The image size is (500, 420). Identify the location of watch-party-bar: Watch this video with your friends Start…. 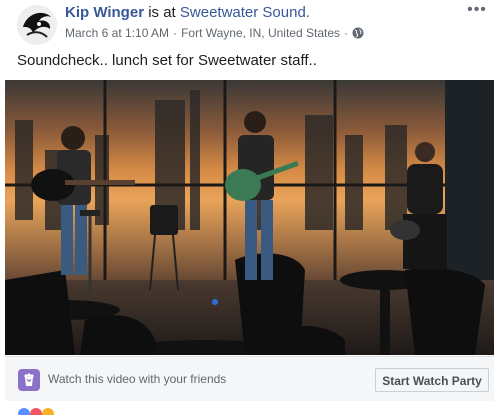
(249, 378).